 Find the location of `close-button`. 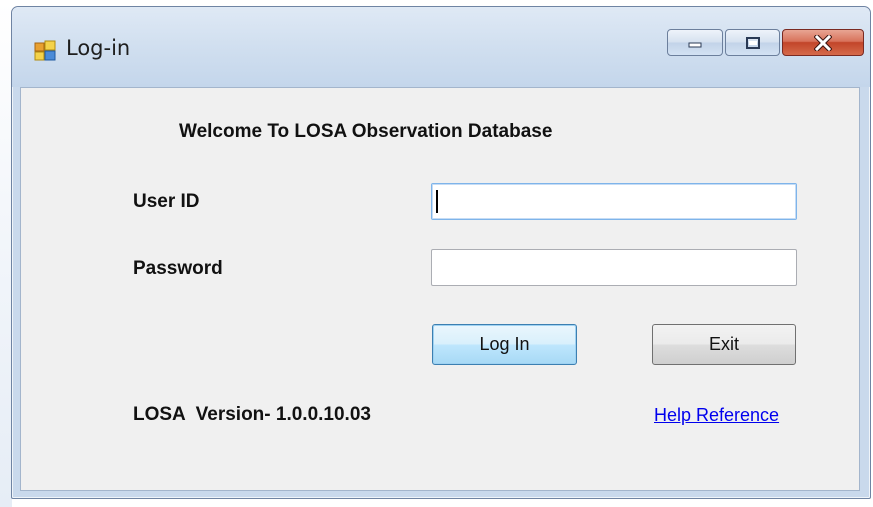

close-button is located at coordinates (823, 42).